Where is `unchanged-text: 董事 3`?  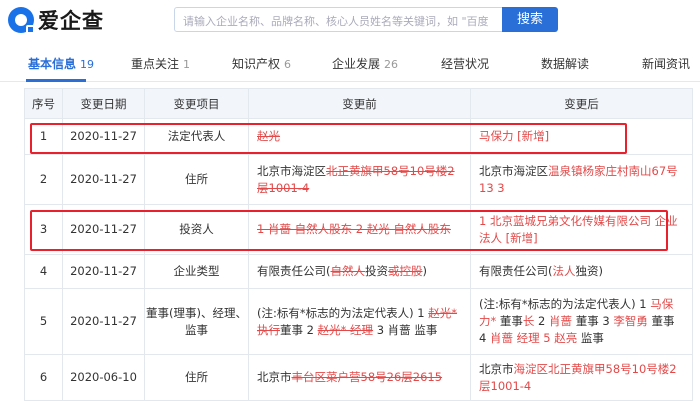 unchanged-text: 董事 3 is located at coordinates (593, 321).